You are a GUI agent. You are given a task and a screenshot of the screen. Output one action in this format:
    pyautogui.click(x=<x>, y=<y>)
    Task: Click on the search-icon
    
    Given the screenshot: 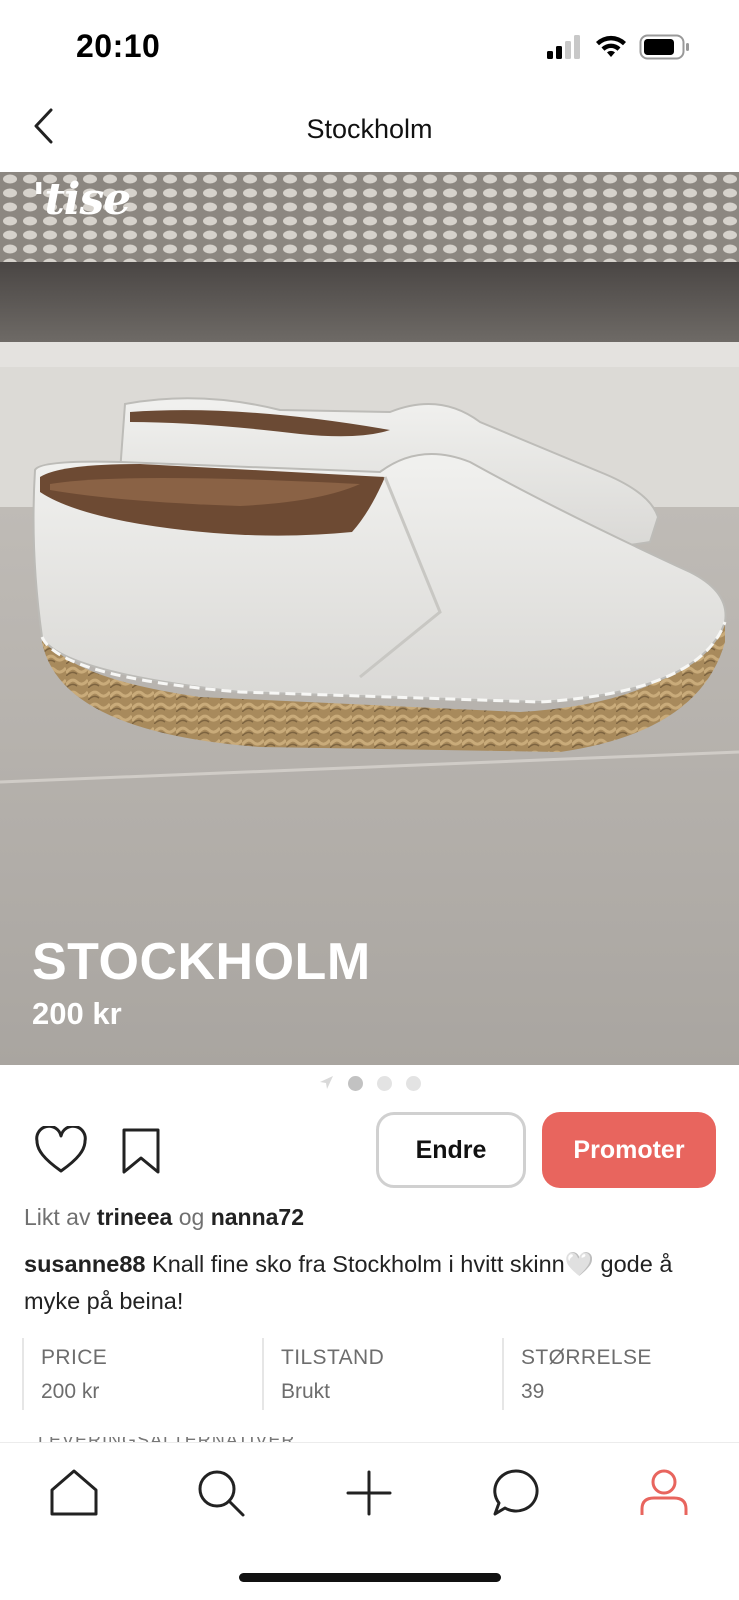 What is the action you would take?
    pyautogui.click(x=221, y=1493)
    